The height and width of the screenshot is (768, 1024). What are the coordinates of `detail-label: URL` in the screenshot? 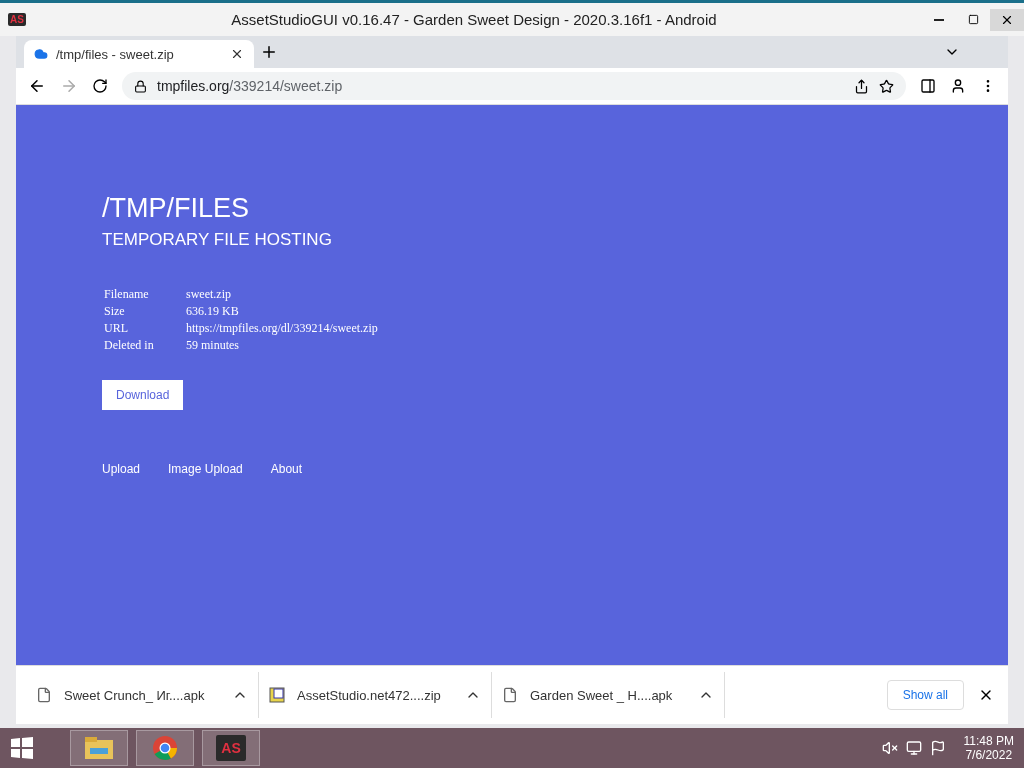 It's located at (116, 328).